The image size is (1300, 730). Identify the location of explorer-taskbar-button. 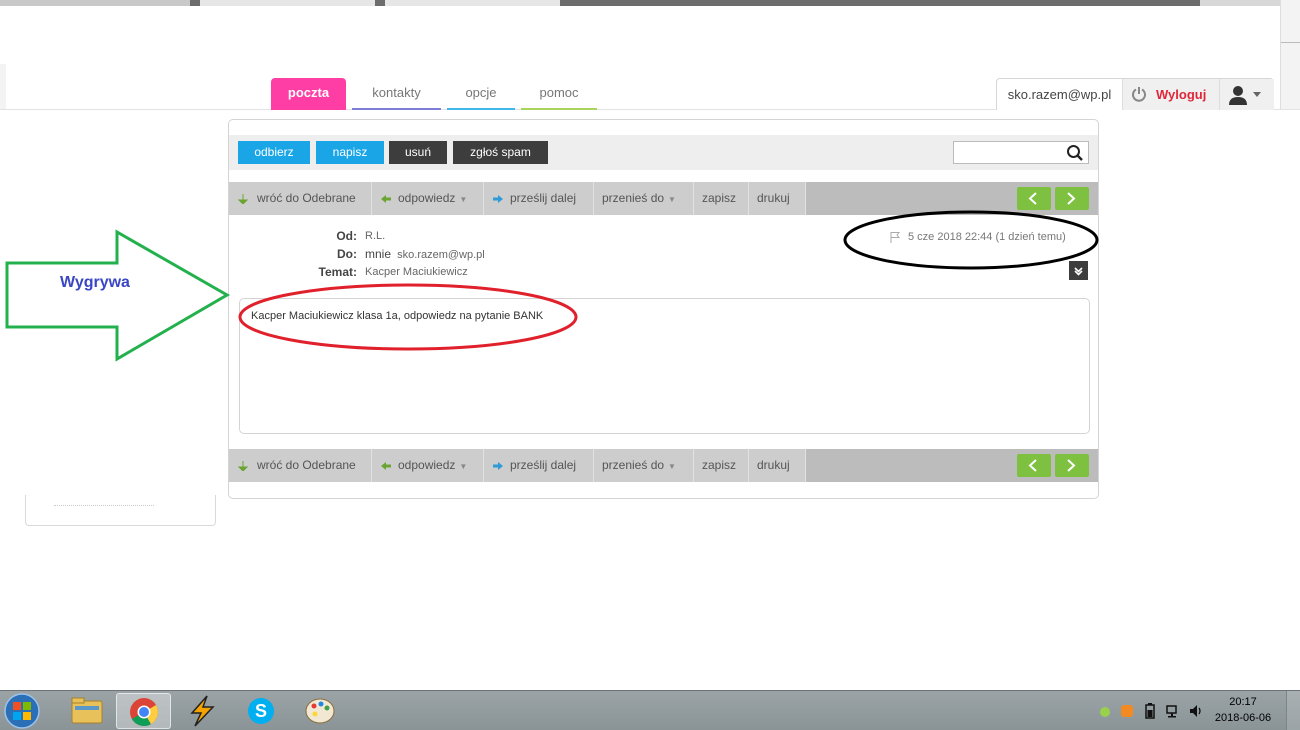
(87, 711).